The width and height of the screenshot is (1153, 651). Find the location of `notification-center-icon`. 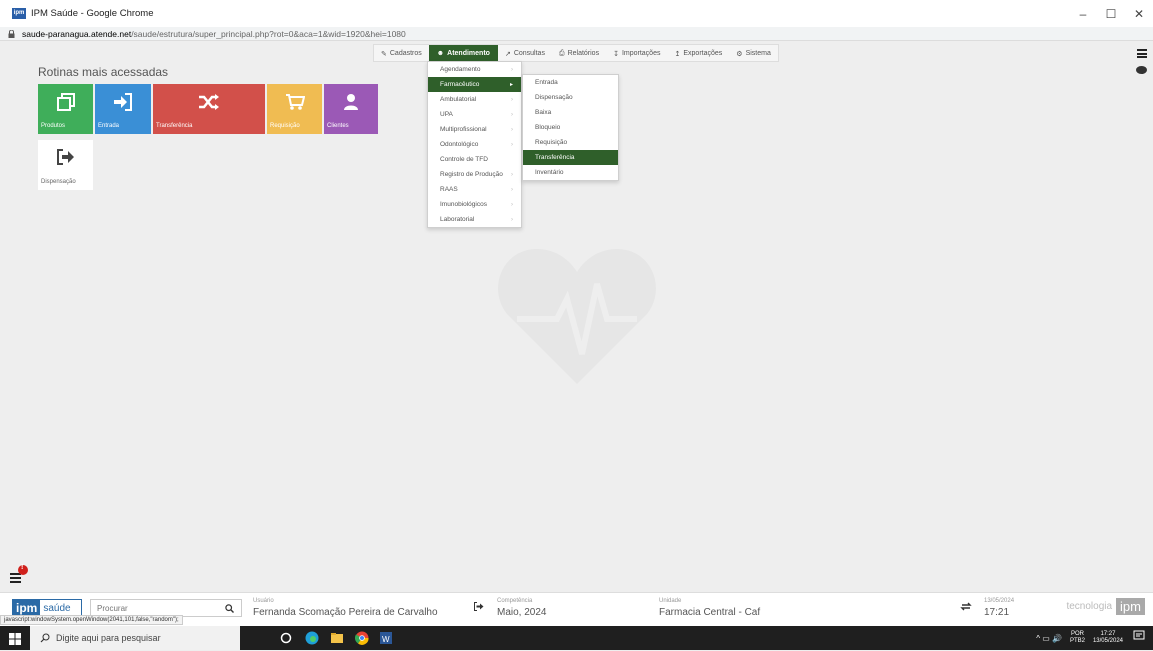

notification-center-icon is located at coordinates (1139, 638).